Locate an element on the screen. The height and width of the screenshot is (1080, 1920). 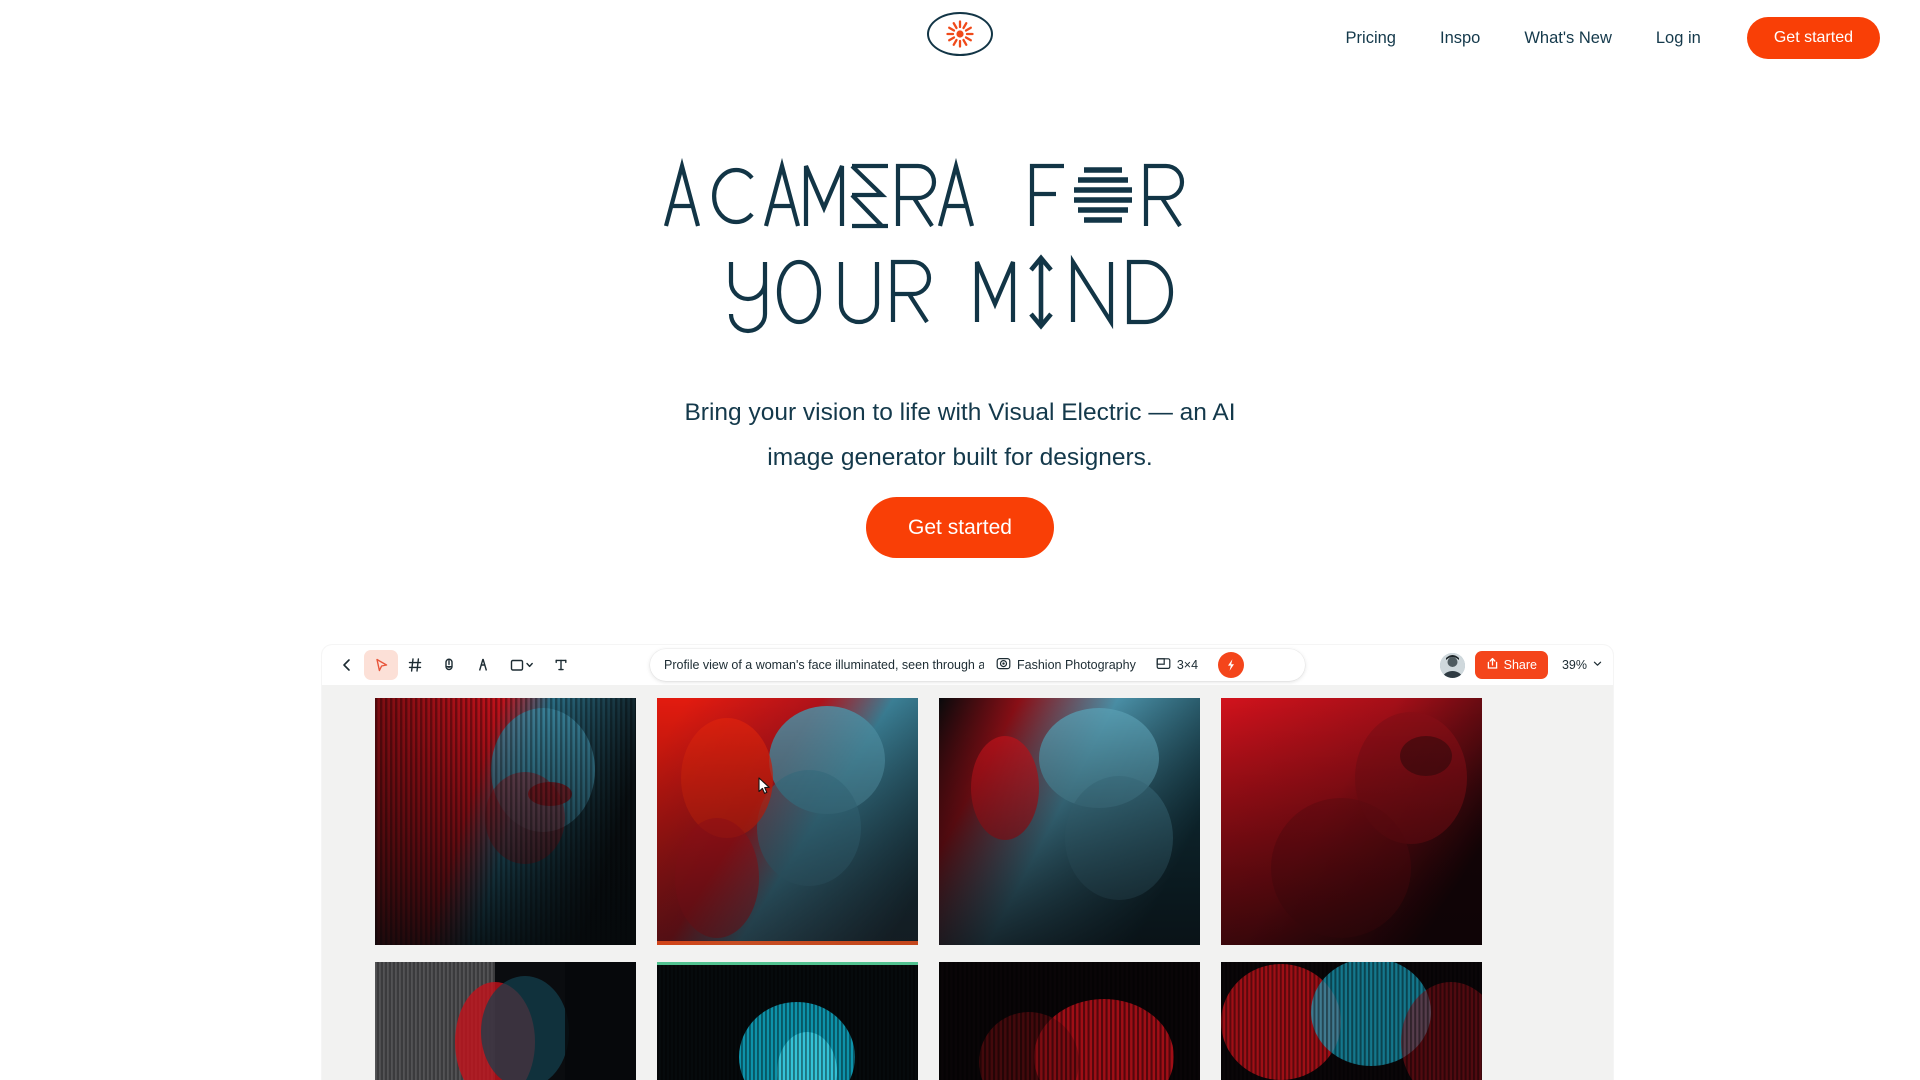
nav-link-whats-new: What's New is located at coordinates (1568, 38).